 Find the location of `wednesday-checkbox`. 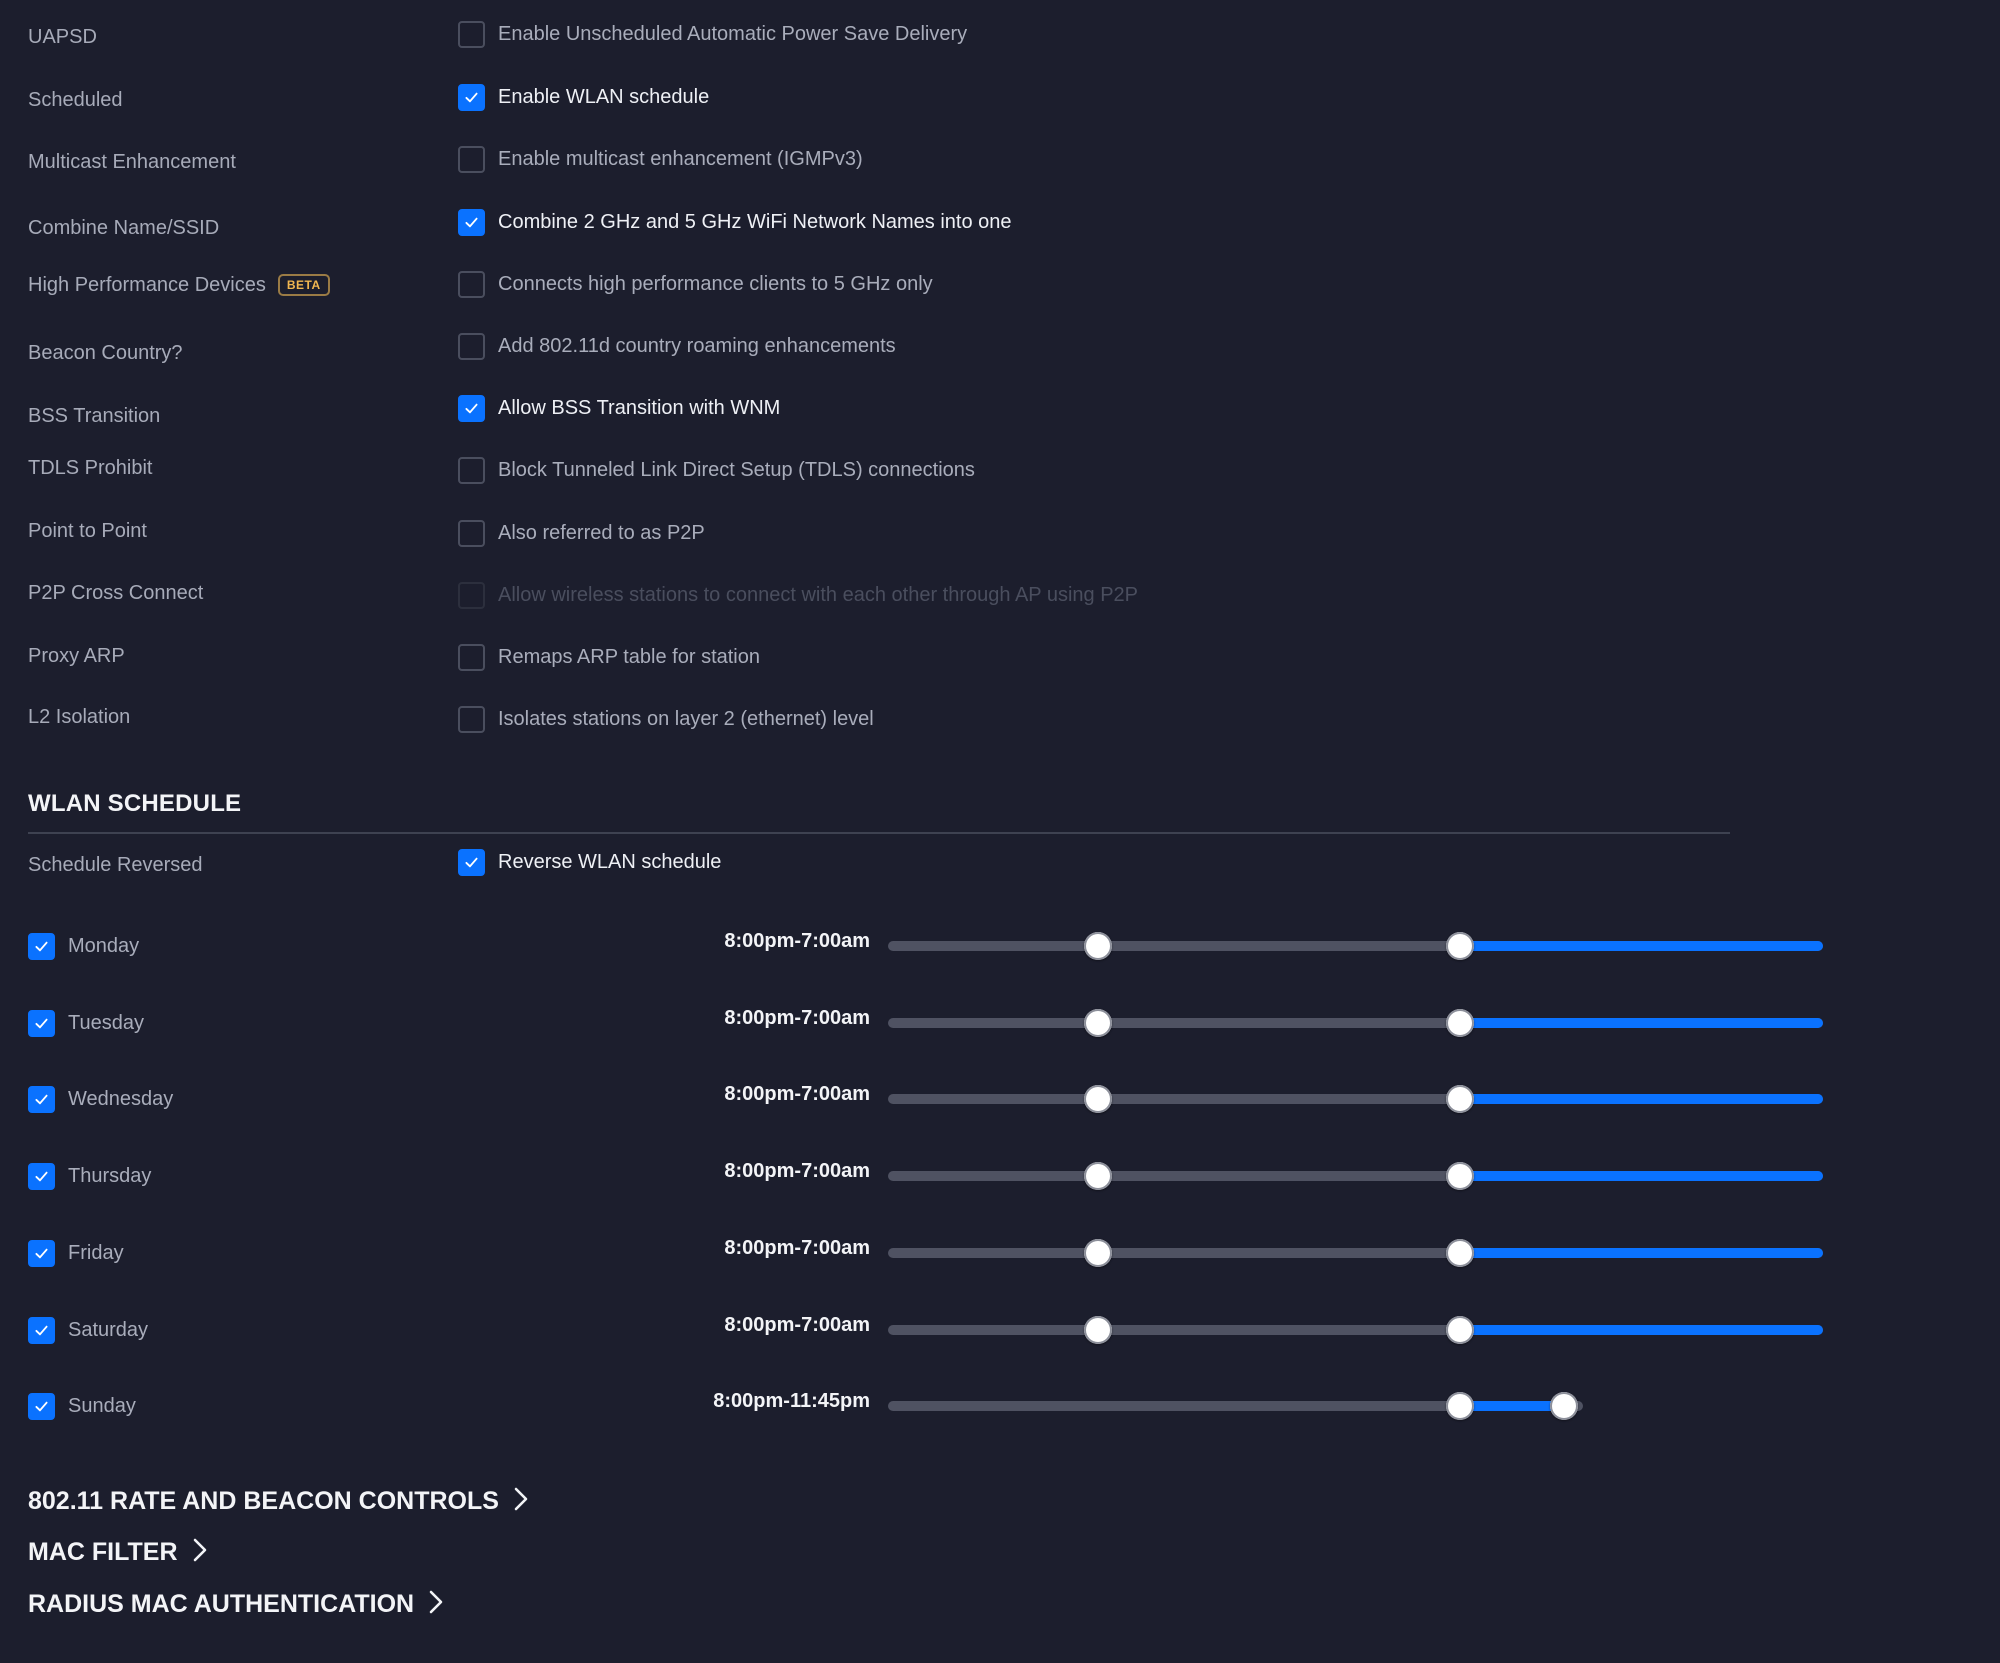

wednesday-checkbox is located at coordinates (41, 1099).